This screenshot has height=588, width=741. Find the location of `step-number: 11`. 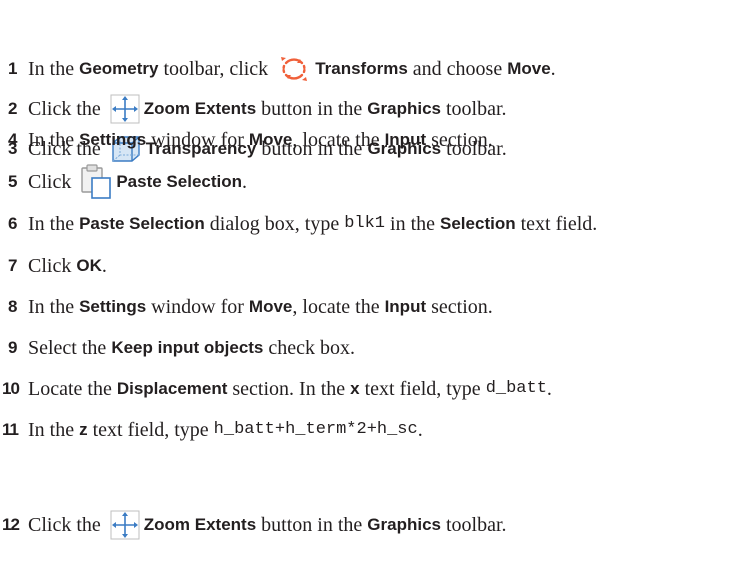

step-number: 11 is located at coordinates (10, 429).